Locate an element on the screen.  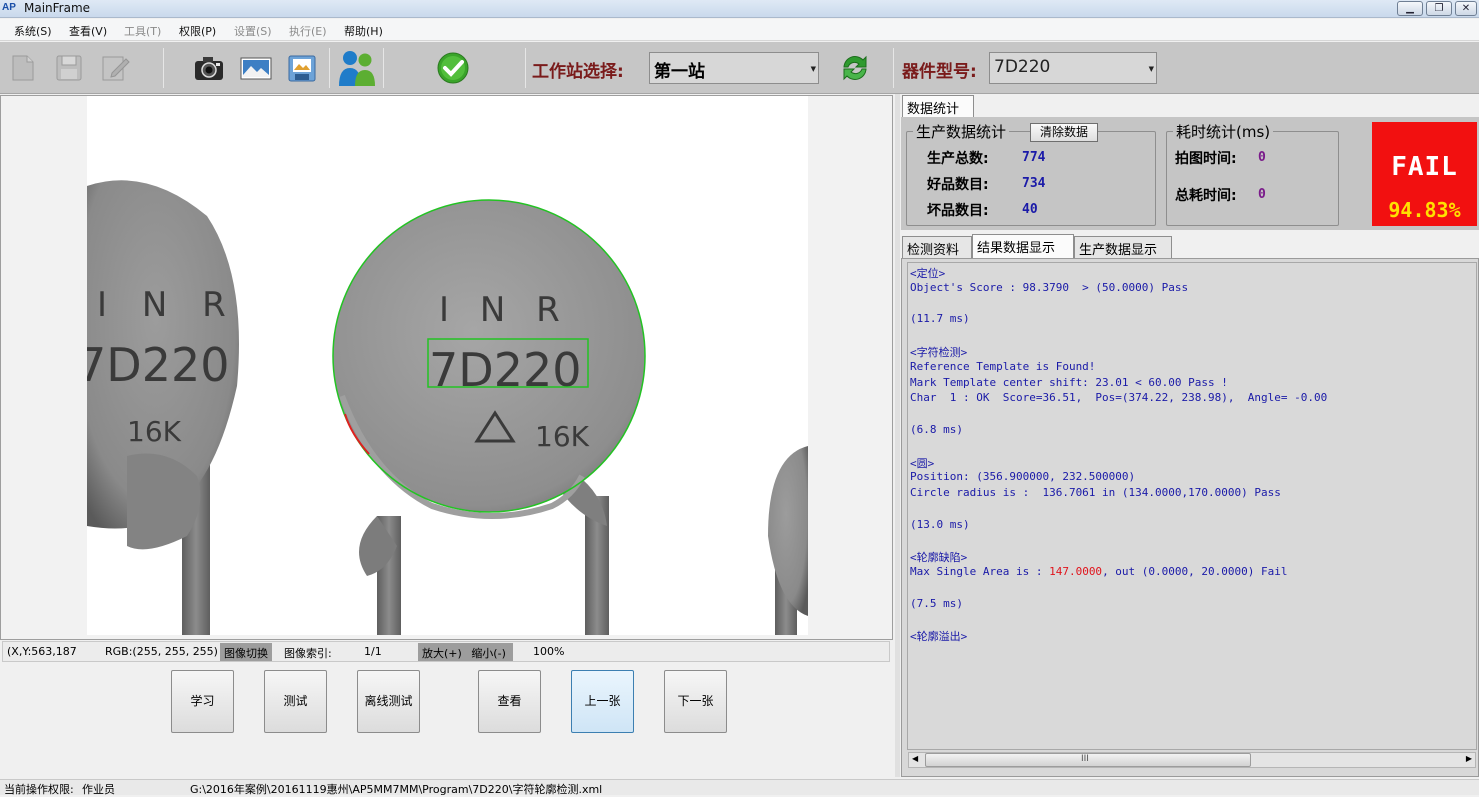
save-icon is located at coordinates (69, 68).